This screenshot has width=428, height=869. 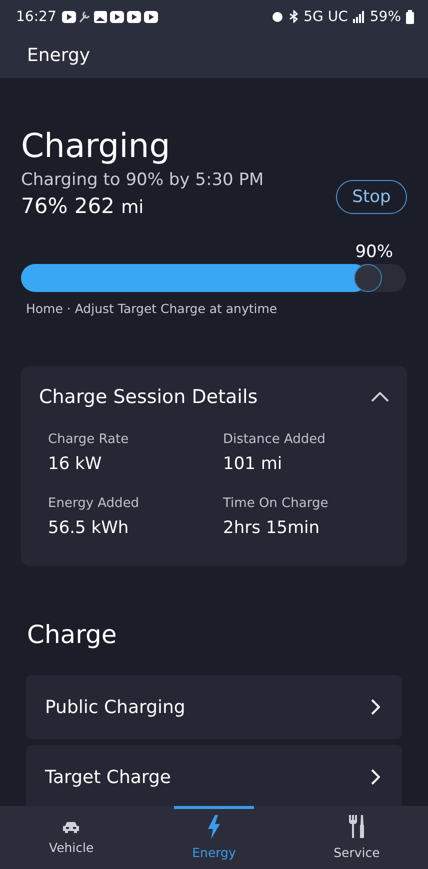 I want to click on collapse-icon, so click(x=380, y=397).